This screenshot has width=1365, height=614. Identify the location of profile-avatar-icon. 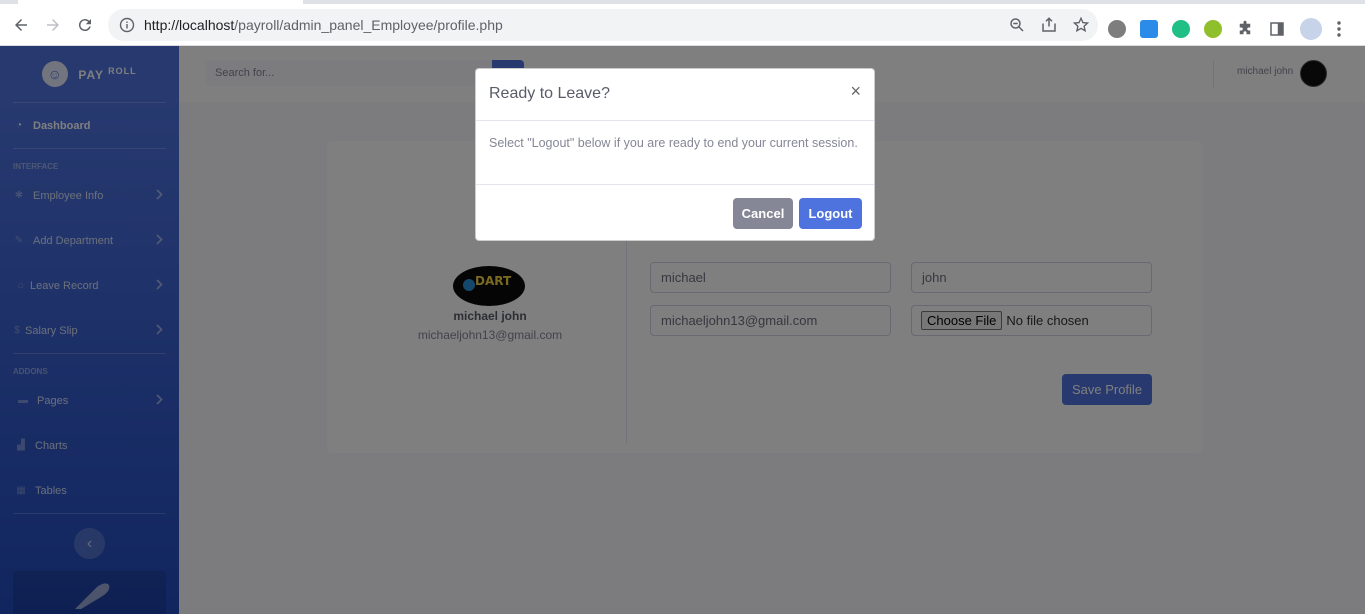
(1311, 29).